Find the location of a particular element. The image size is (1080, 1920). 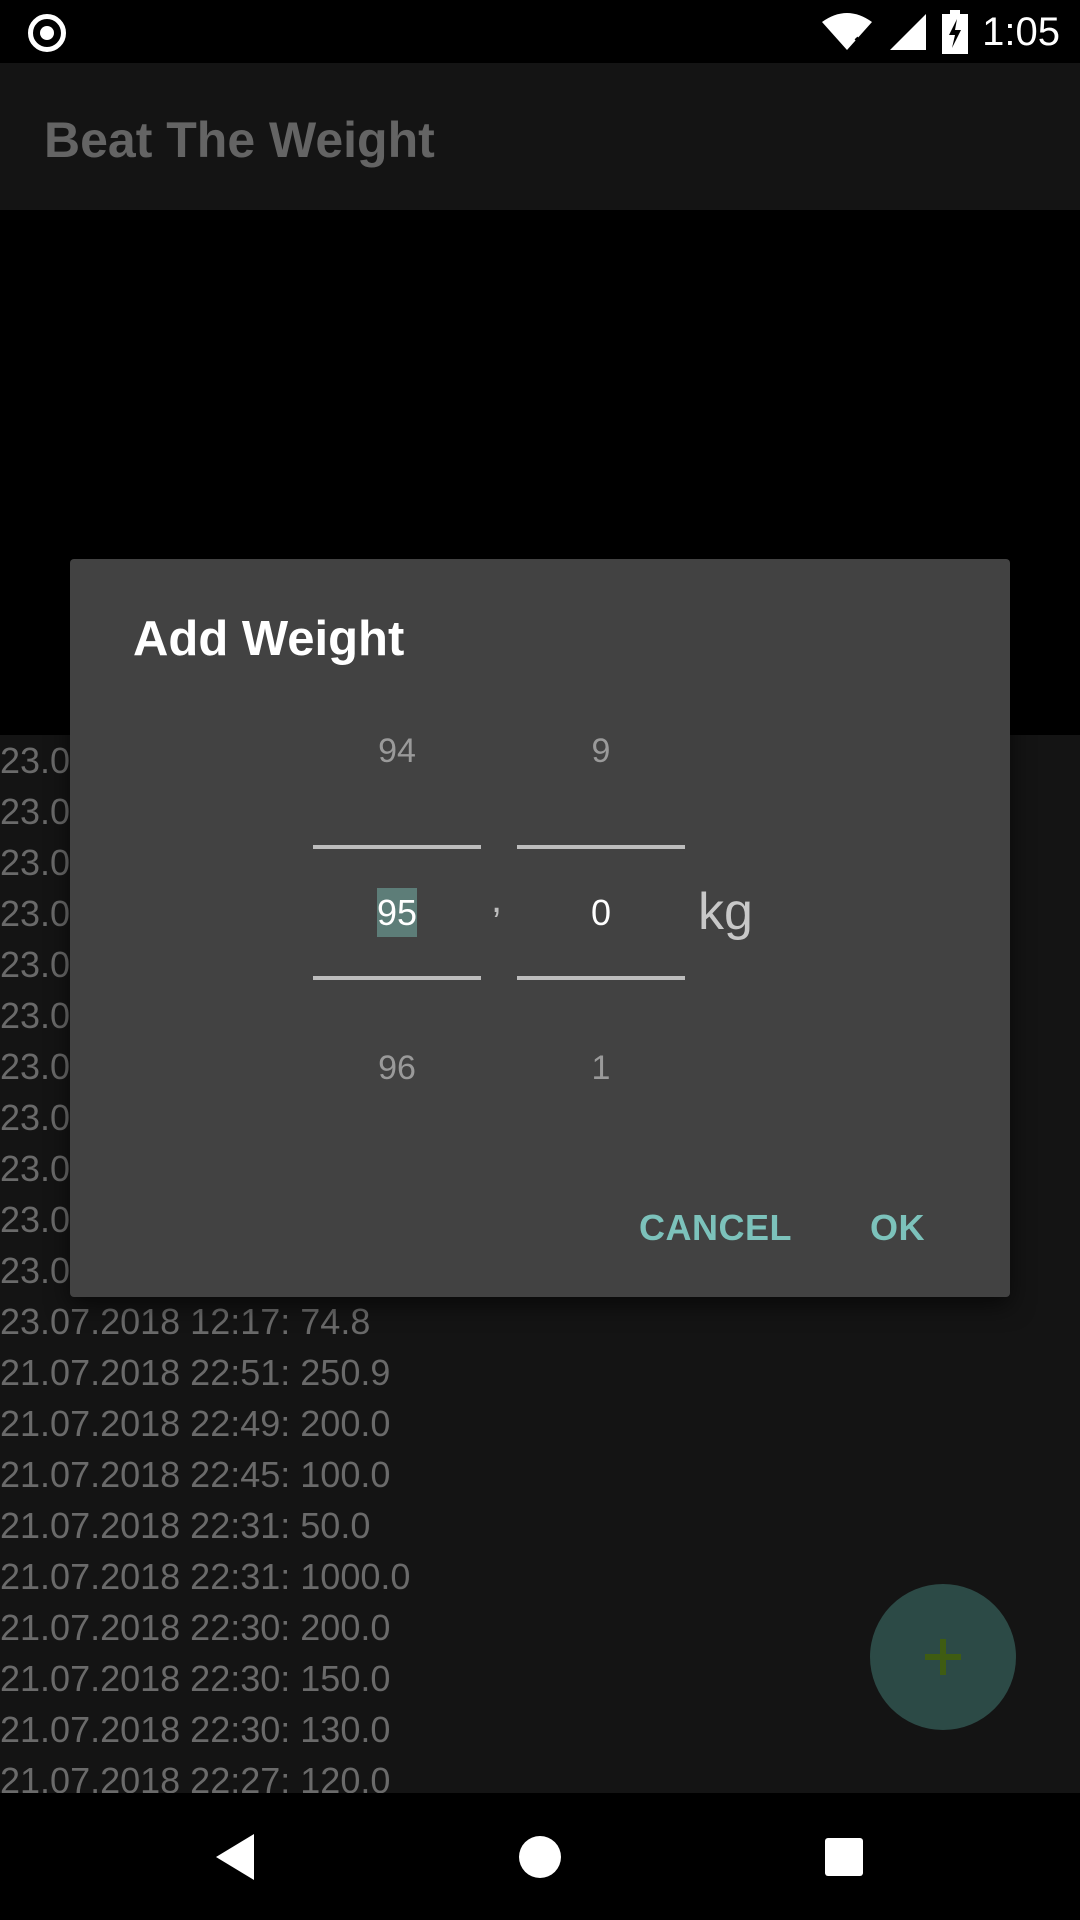

integer-next-value: 96 is located at coordinates (397, 1068).